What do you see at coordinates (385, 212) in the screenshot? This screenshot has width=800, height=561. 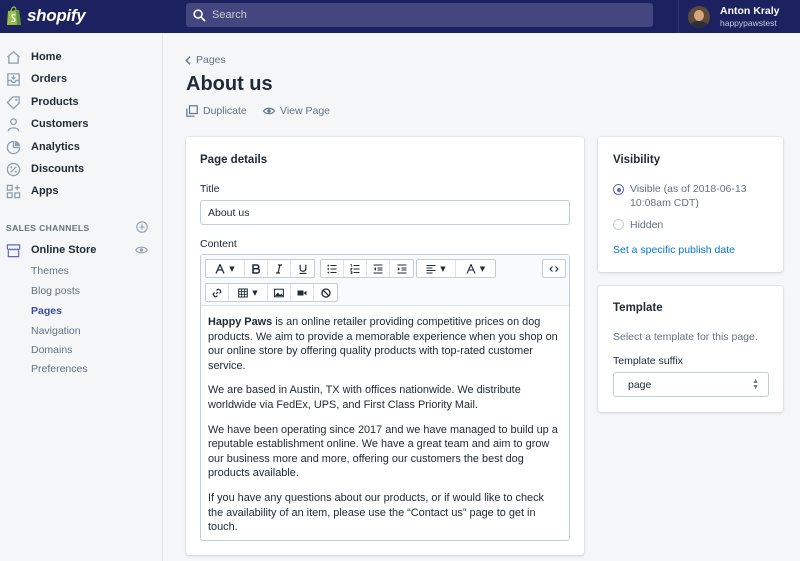 I see `title-input: About us` at bounding box center [385, 212].